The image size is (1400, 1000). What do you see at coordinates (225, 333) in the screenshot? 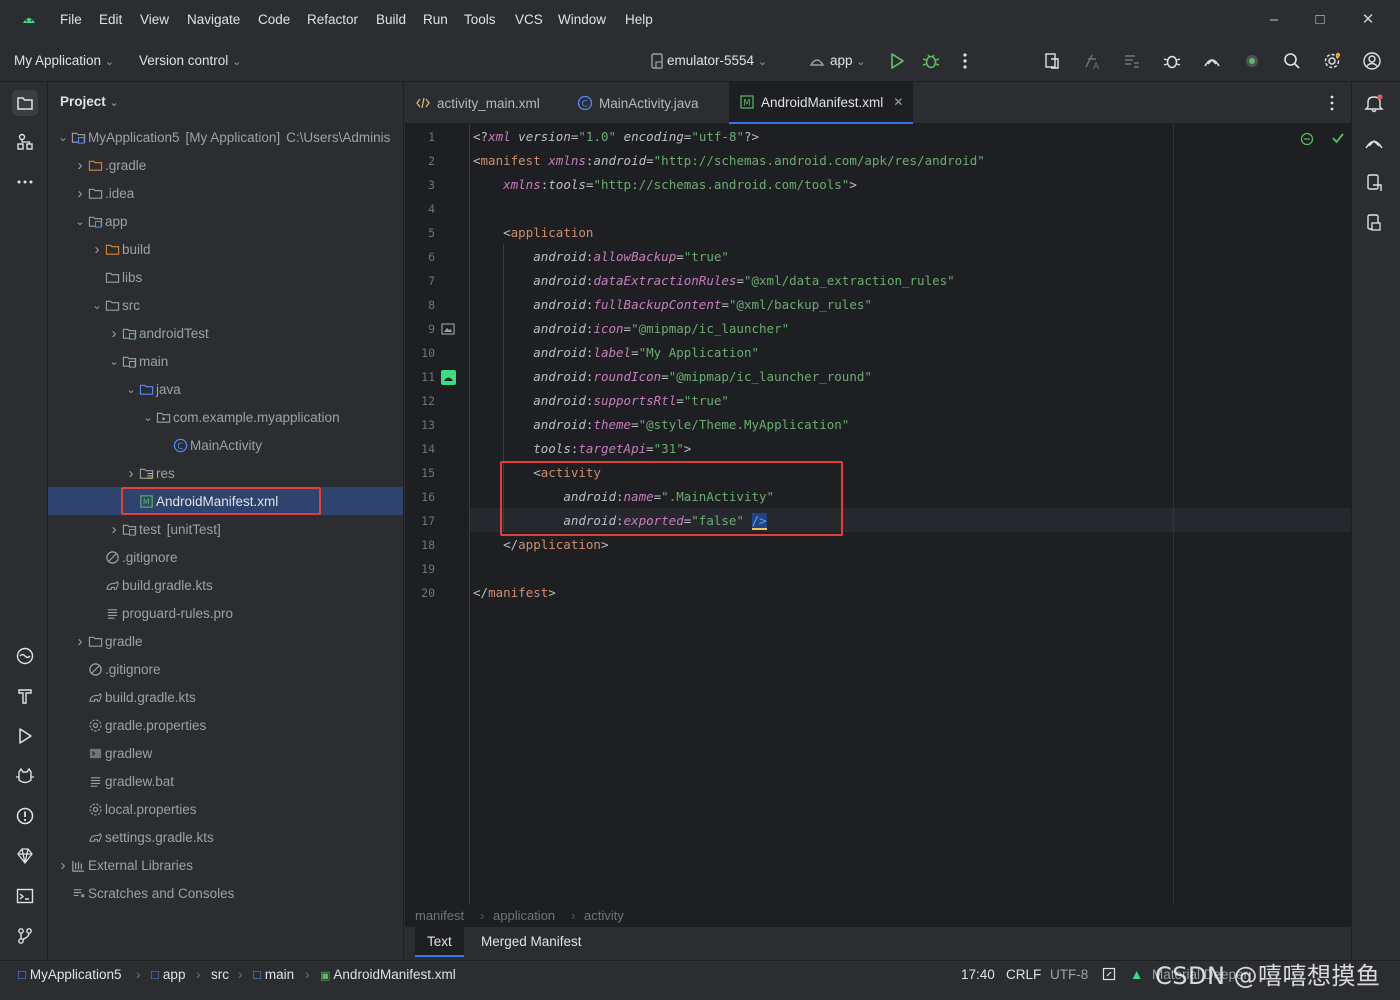
I see `tree-item: › androidTest` at bounding box center [225, 333].